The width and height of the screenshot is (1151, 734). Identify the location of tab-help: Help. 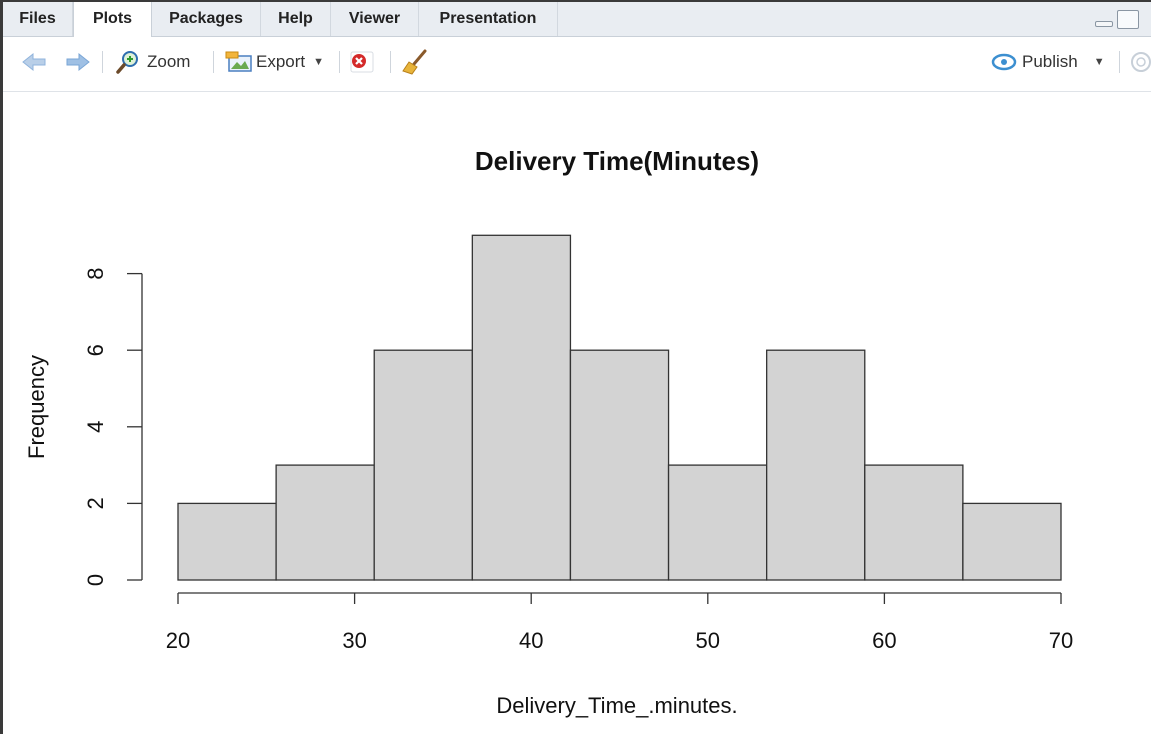
(296, 19).